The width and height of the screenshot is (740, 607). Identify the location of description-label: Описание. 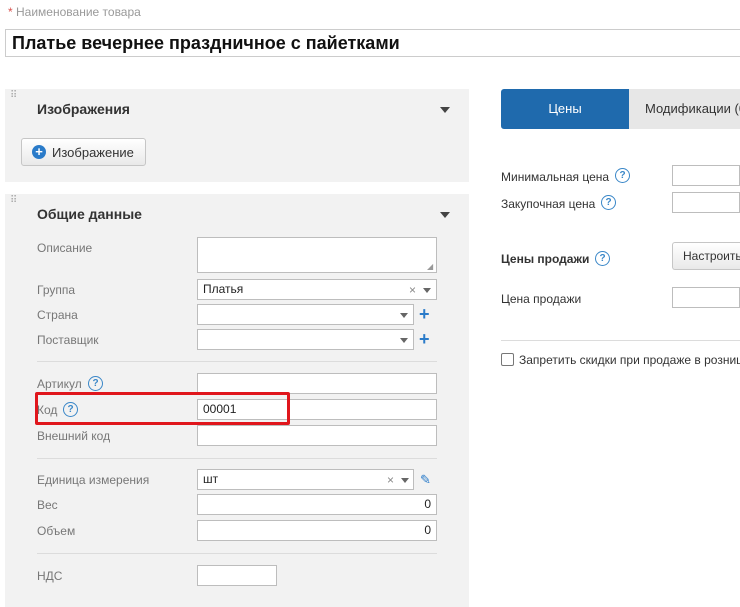
(65, 248).